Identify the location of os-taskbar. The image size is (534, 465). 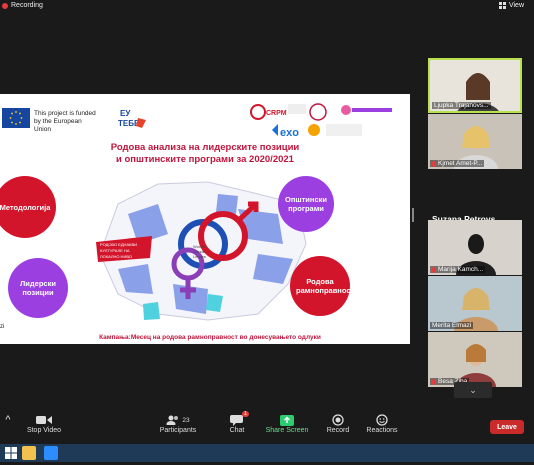
(267, 453).